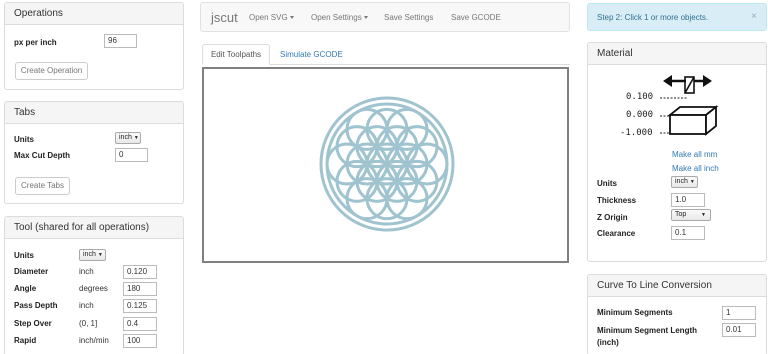 The height and width of the screenshot is (354, 768). What do you see at coordinates (51, 71) in the screenshot?
I see `create-operation-button: Create Operation` at bounding box center [51, 71].